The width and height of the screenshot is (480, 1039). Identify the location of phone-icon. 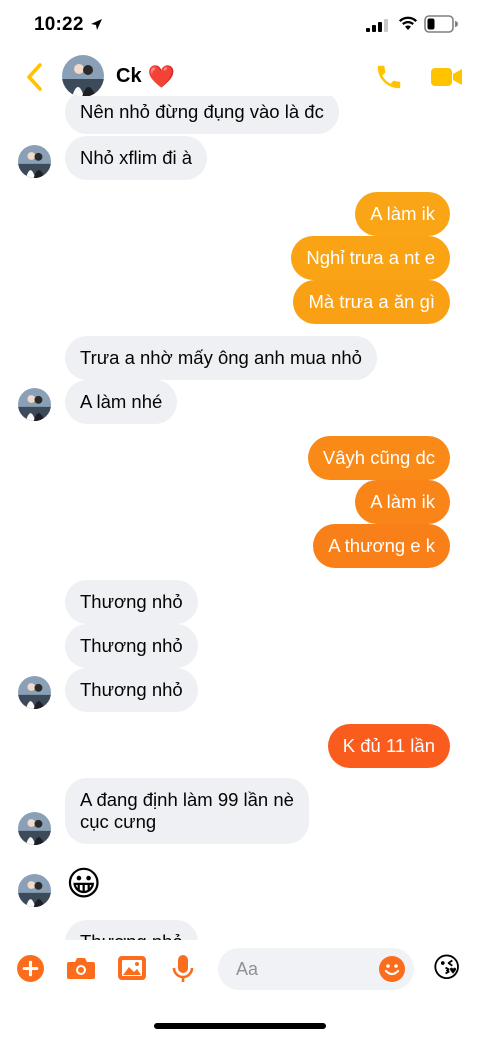
(389, 77).